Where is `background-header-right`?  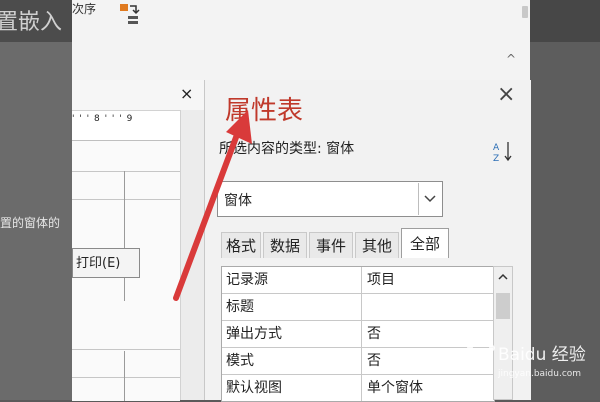 background-header-right is located at coordinates (565, 21).